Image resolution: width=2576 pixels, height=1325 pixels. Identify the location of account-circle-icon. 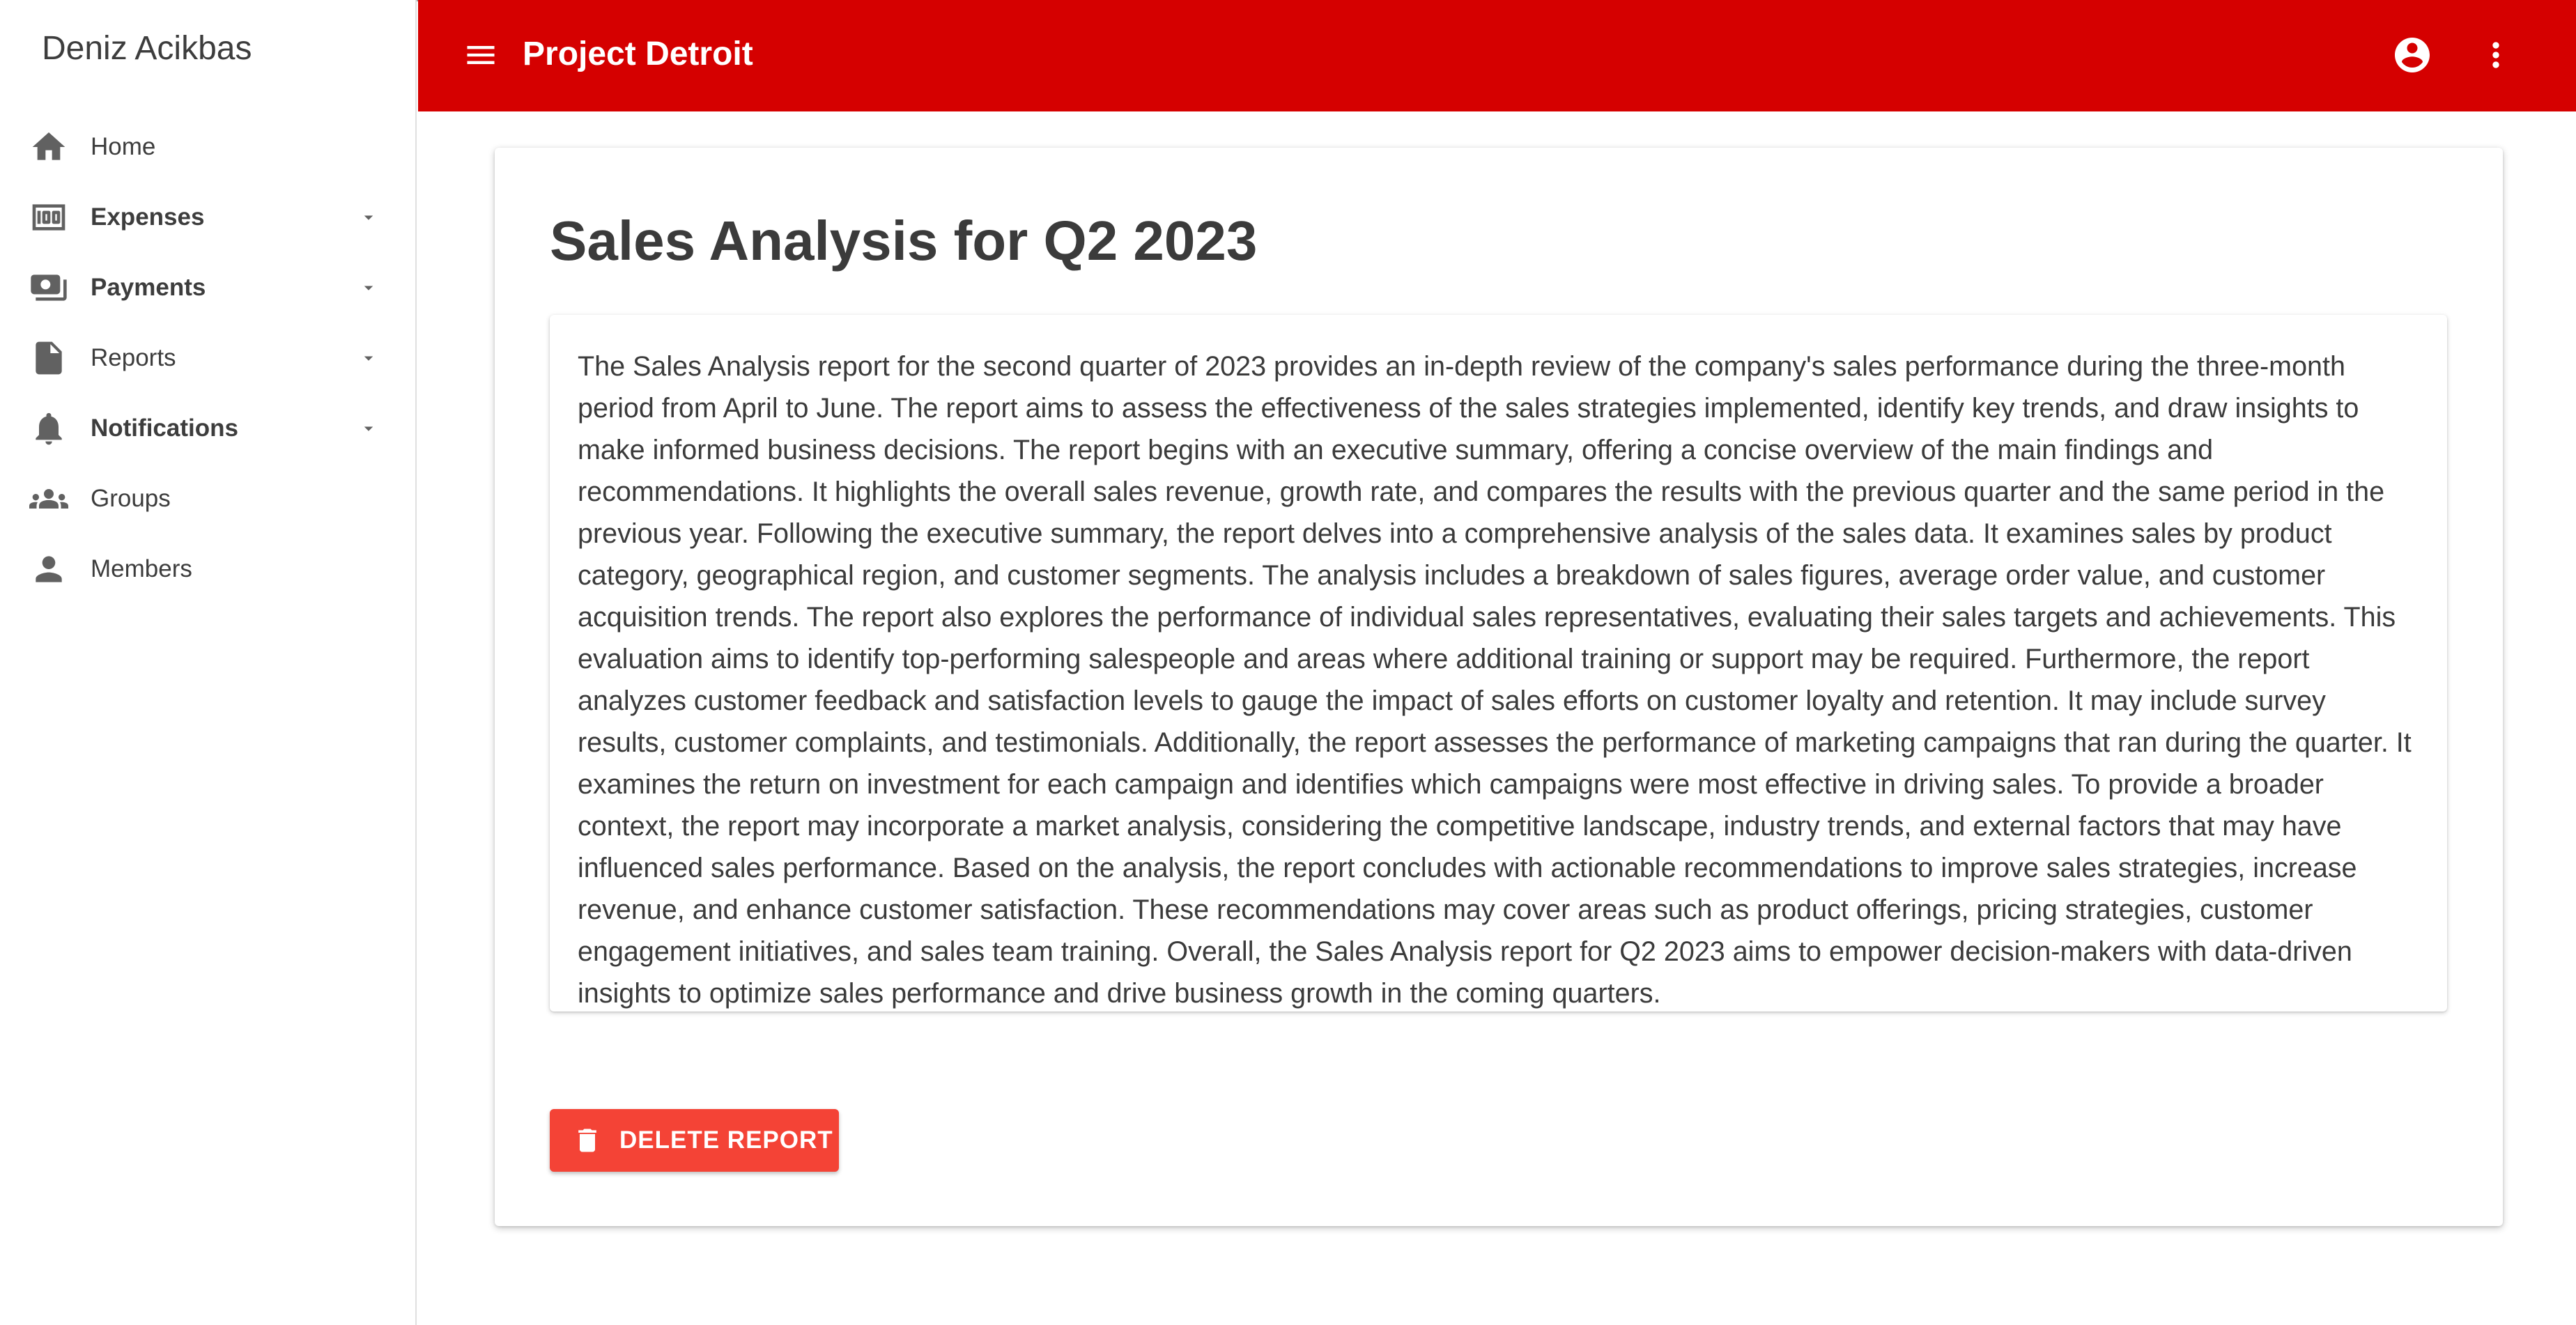
(2412, 55).